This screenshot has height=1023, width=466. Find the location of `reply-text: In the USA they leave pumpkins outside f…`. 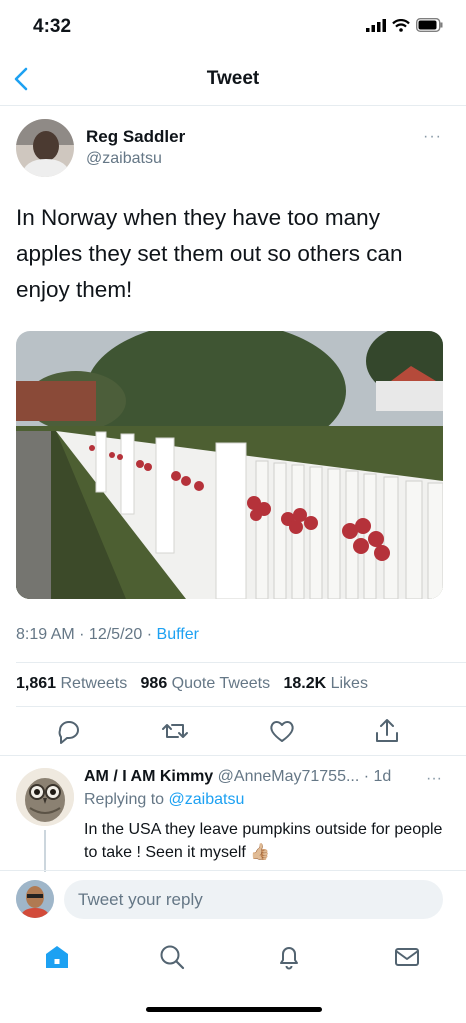

reply-text: In the USA they leave pumpkins outside f… is located at coordinates (263, 841).